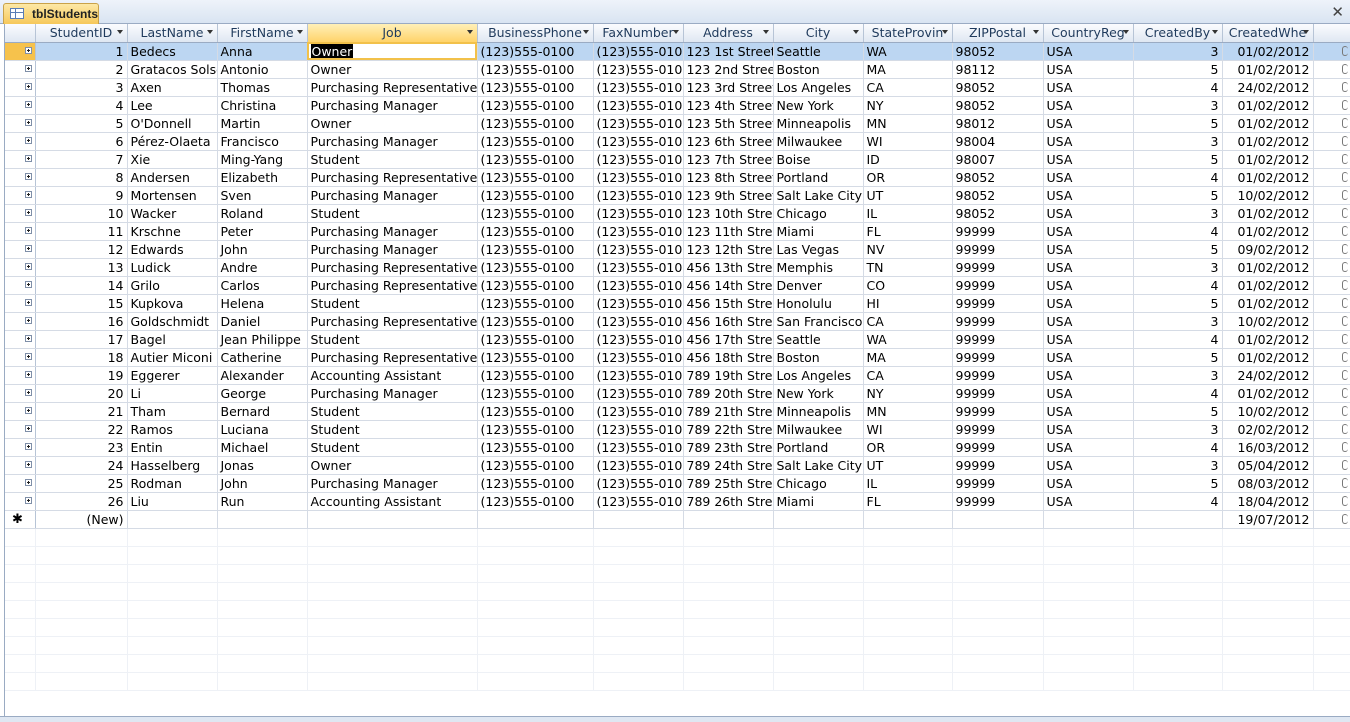 Image resolution: width=1350 pixels, height=722 pixels. What do you see at coordinates (728, 231) in the screenshot?
I see `cell-addr: 123 11th Street` at bounding box center [728, 231].